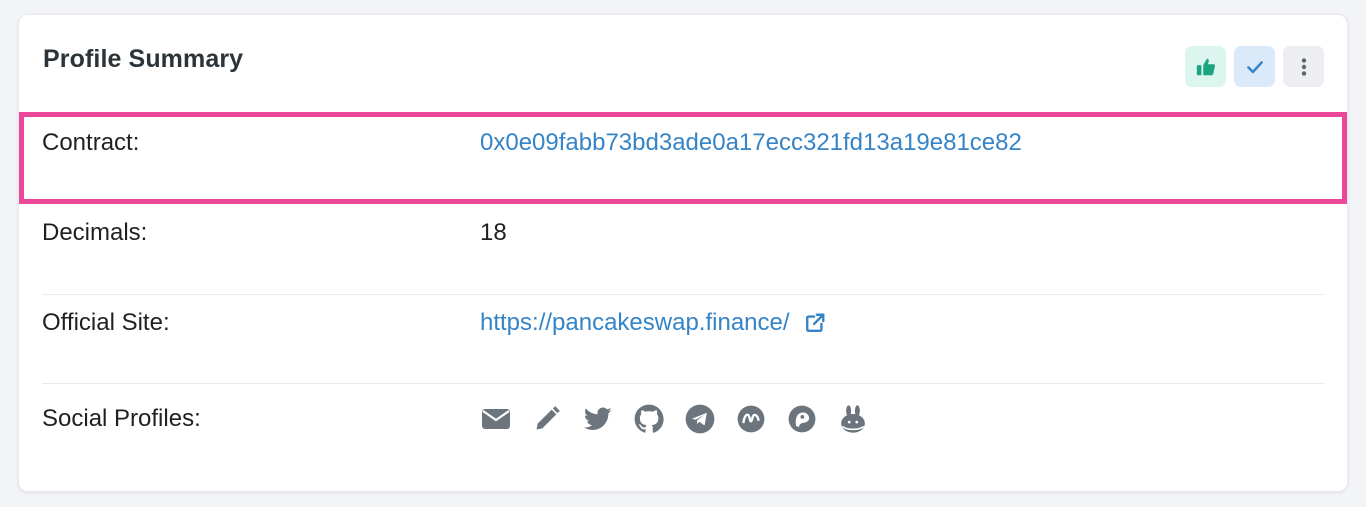  What do you see at coordinates (750, 419) in the screenshot?
I see `coinmarketcap-icon` at bounding box center [750, 419].